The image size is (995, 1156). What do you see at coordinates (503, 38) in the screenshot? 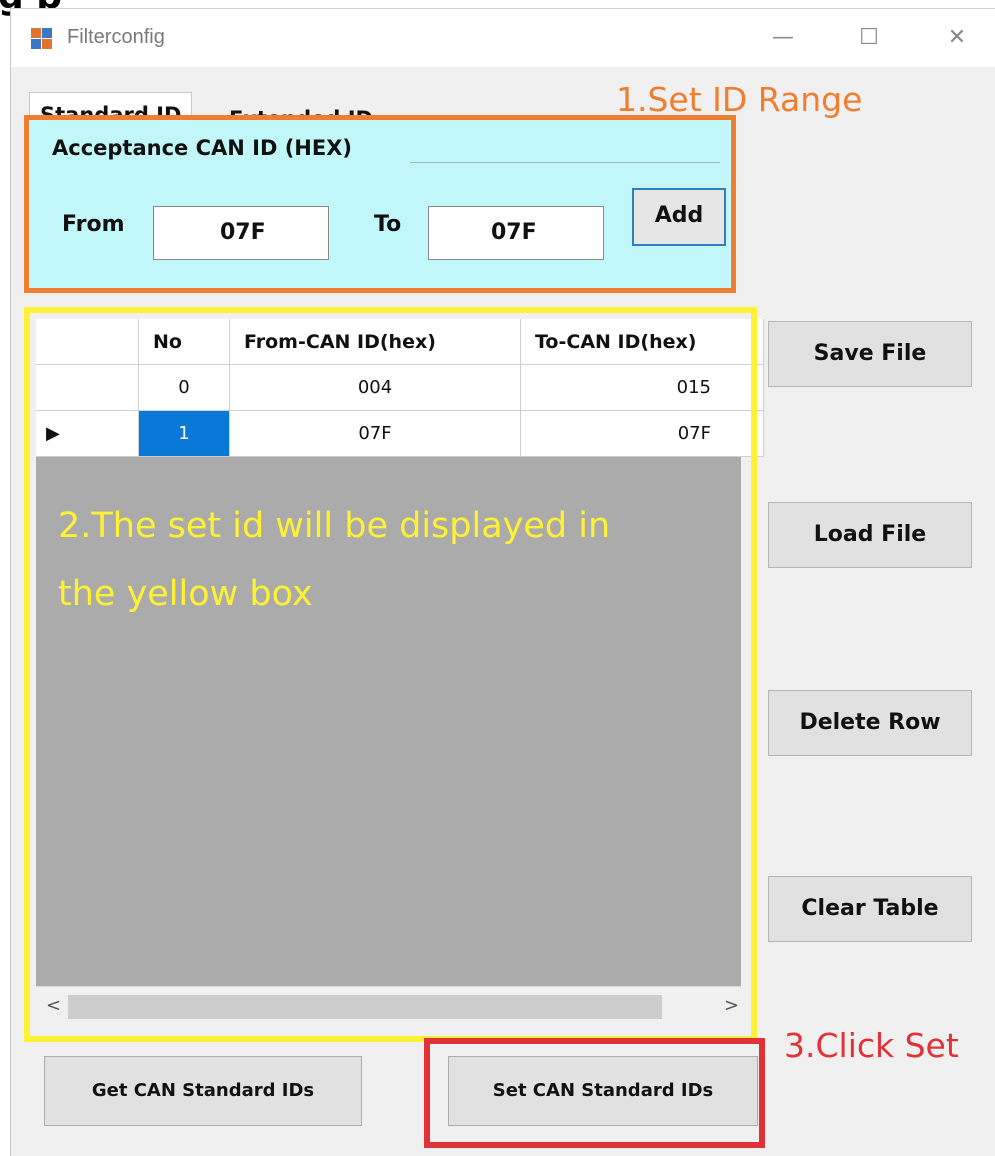
I see `title-bar: Filterconfig — ☐ ✕` at bounding box center [503, 38].